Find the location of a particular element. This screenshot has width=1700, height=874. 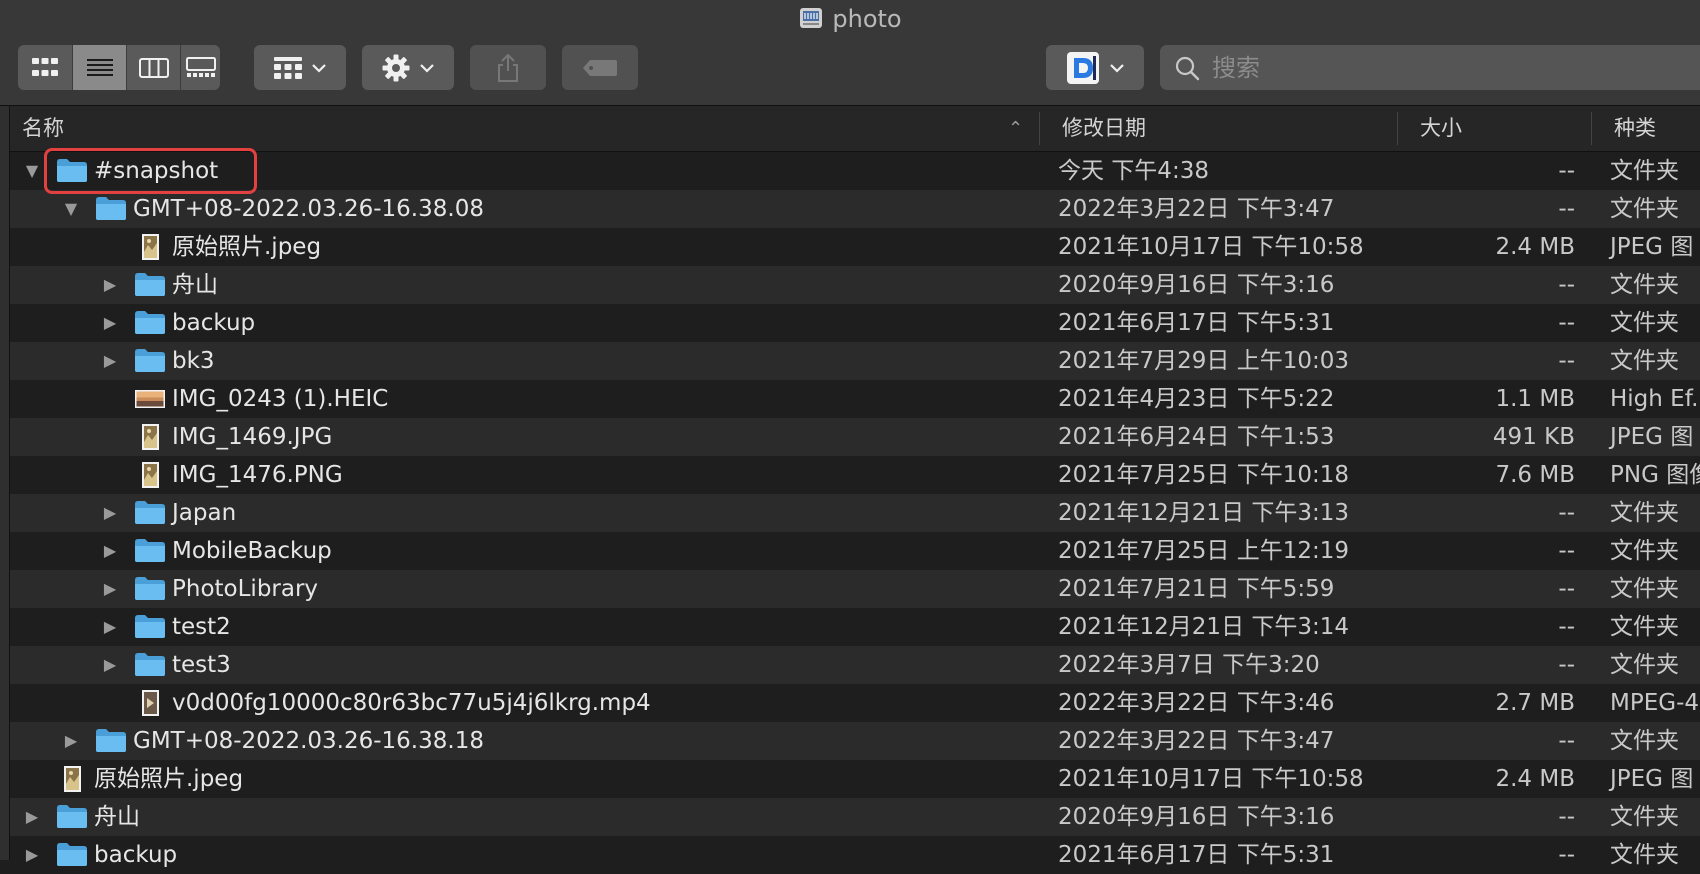

file-name: #snapshot is located at coordinates (156, 171).